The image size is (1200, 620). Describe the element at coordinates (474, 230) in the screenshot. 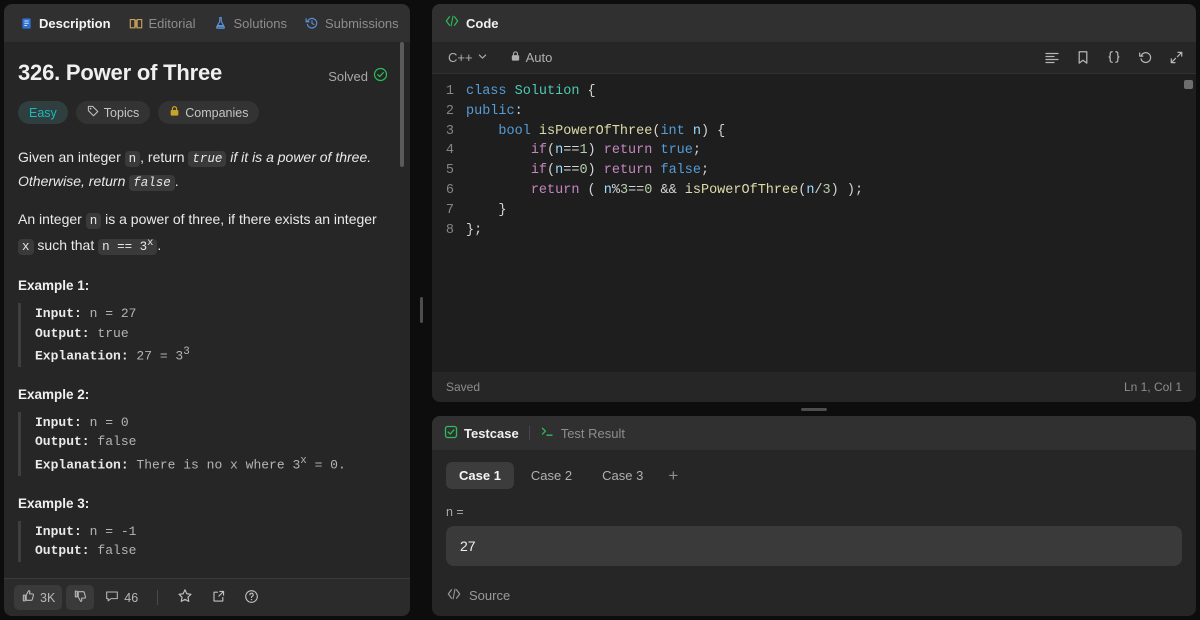

I see `code-token: };` at that location.